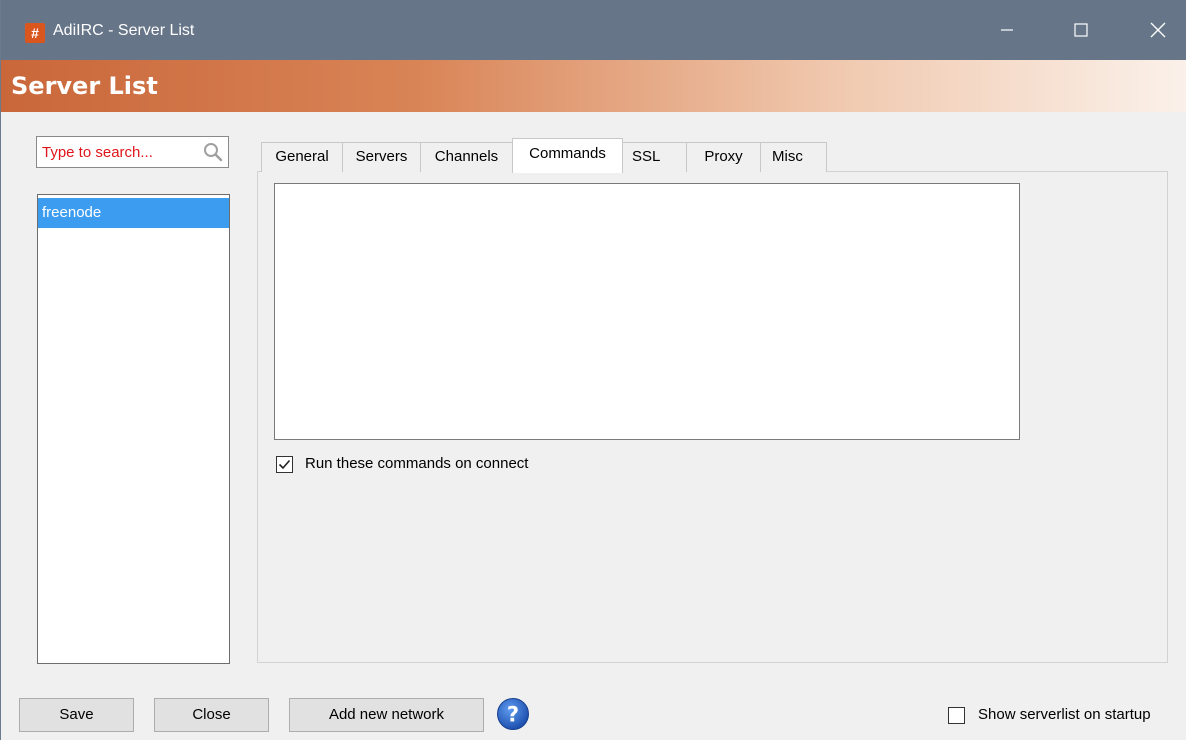 The height and width of the screenshot is (740, 1186). Describe the element at coordinates (466, 157) in the screenshot. I see `tab-channels: Channels` at that location.